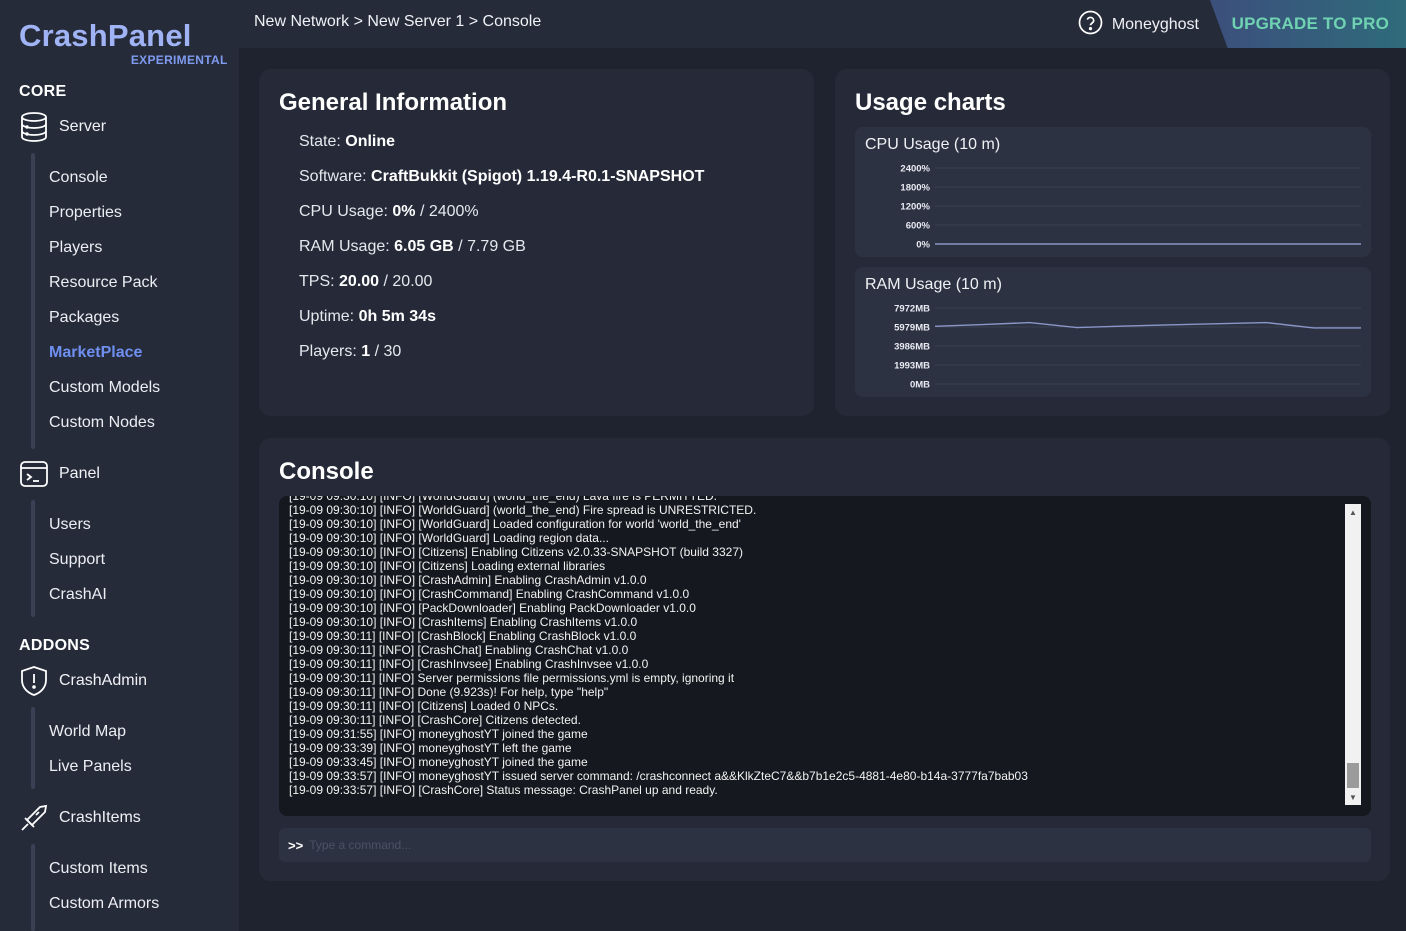 This screenshot has height=931, width=1406. Describe the element at coordinates (296, 845) in the screenshot. I see `command-prompt: >>` at that location.